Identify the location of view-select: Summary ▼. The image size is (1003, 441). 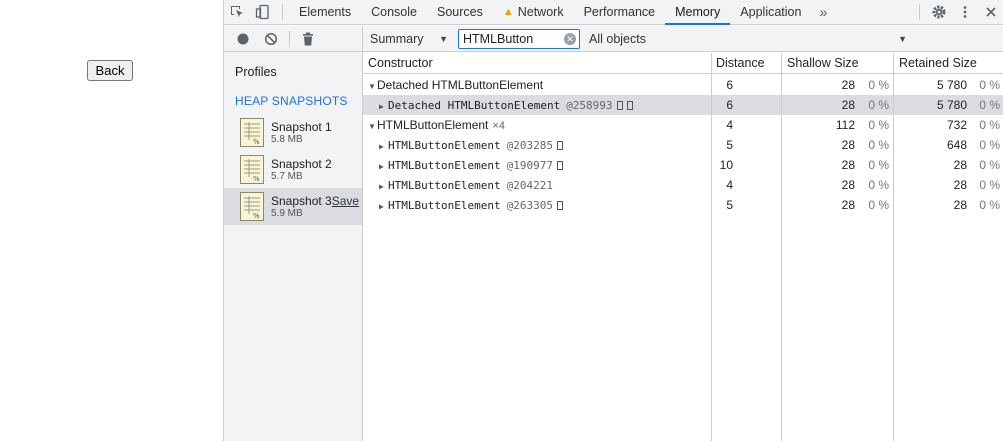
(410, 39).